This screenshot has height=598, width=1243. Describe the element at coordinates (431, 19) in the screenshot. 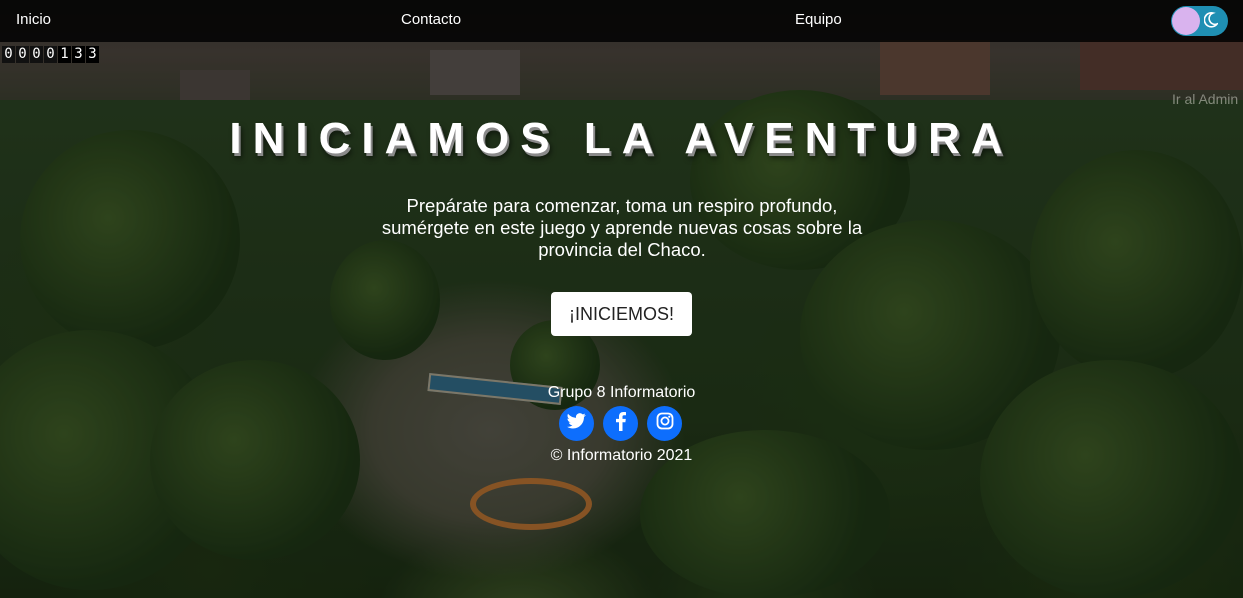

I see `nav-link-contacto: Contacto` at that location.